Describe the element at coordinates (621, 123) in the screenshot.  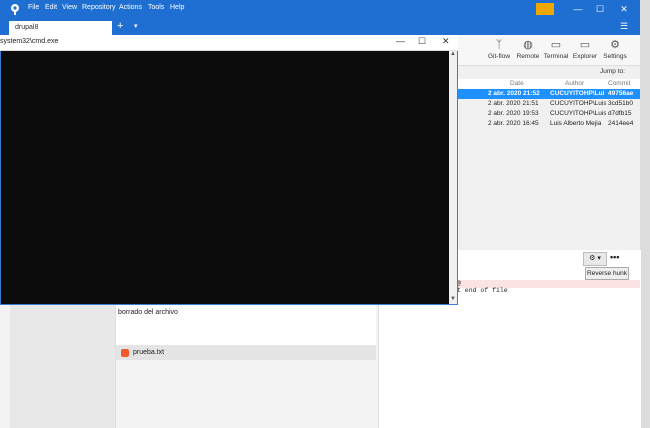
I see `commit-hash: 2414ee4` at that location.